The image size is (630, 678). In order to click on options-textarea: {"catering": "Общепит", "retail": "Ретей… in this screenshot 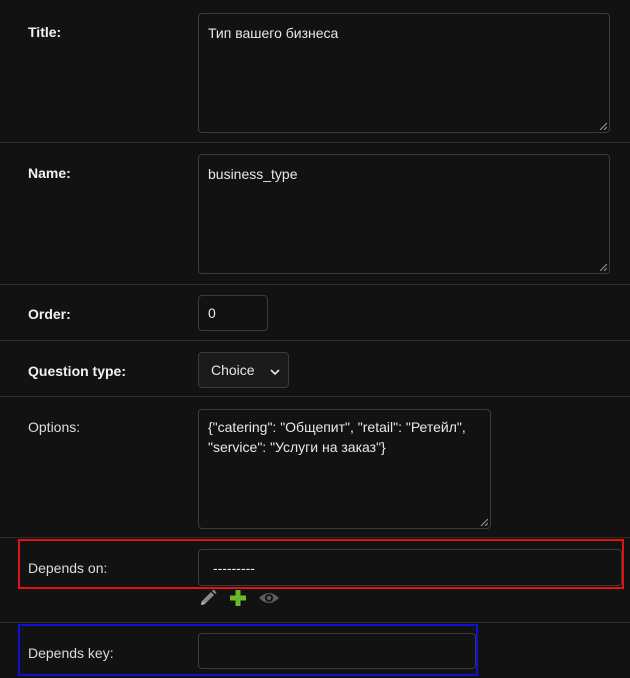, I will do `click(344, 469)`.